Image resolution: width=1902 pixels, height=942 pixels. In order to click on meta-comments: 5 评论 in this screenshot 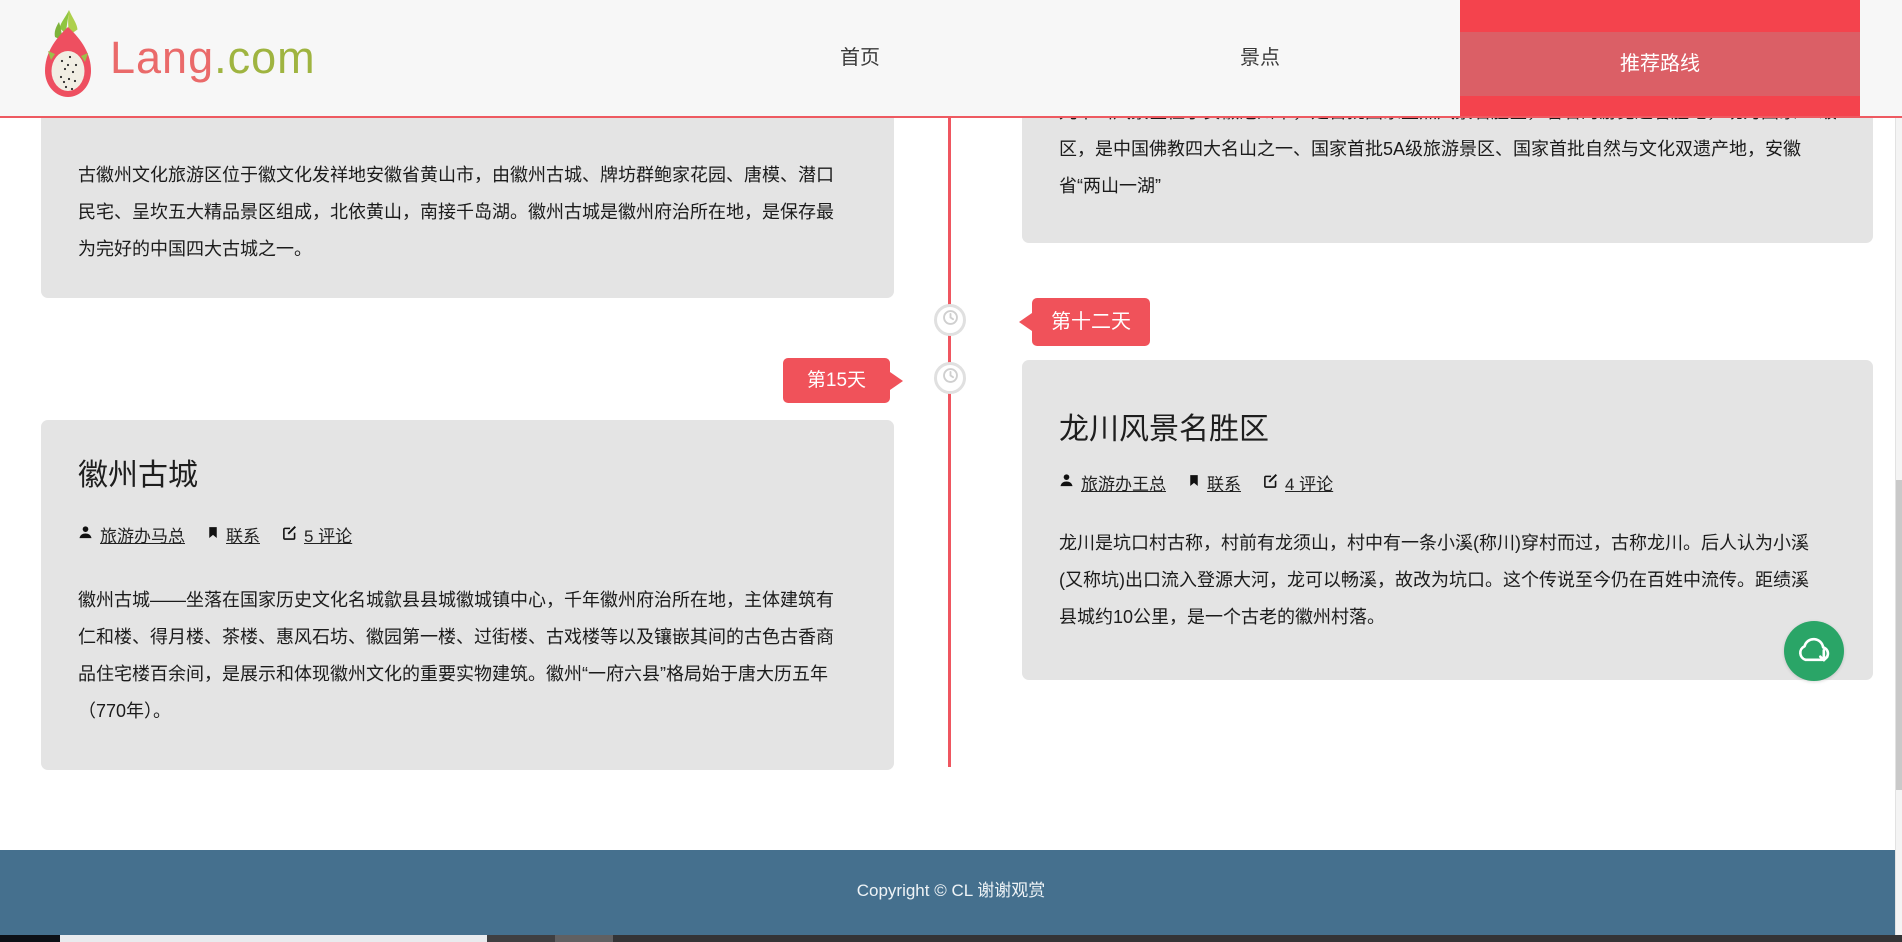, I will do `click(317, 534)`.